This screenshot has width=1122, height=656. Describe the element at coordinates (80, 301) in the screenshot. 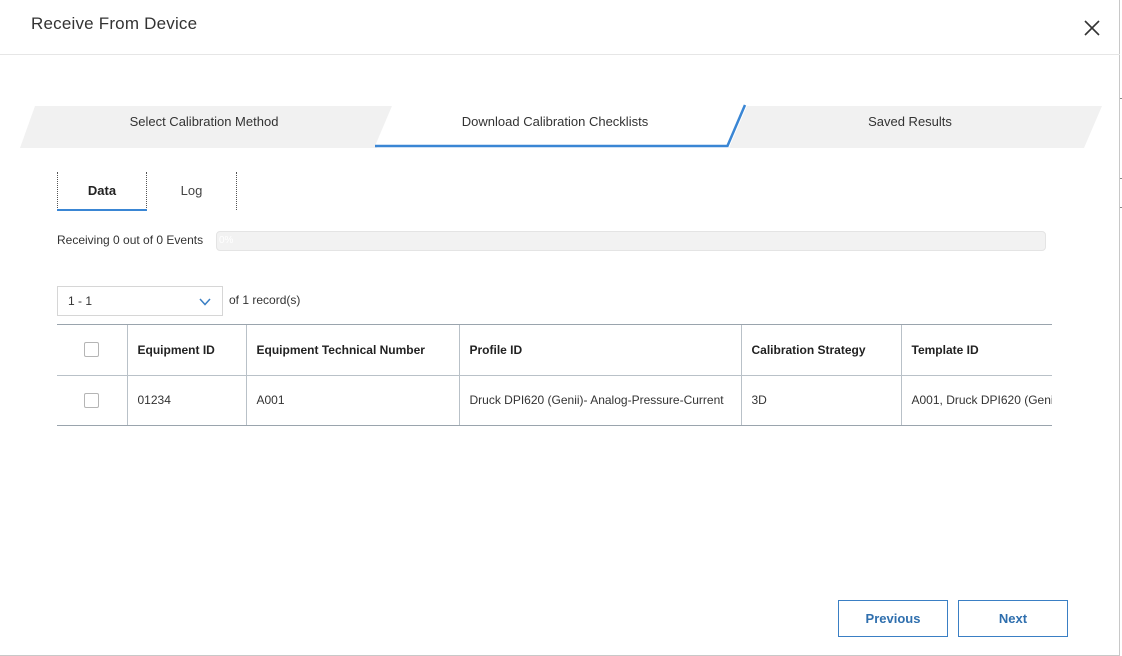

I see `record-range-value: 1 - 1` at that location.